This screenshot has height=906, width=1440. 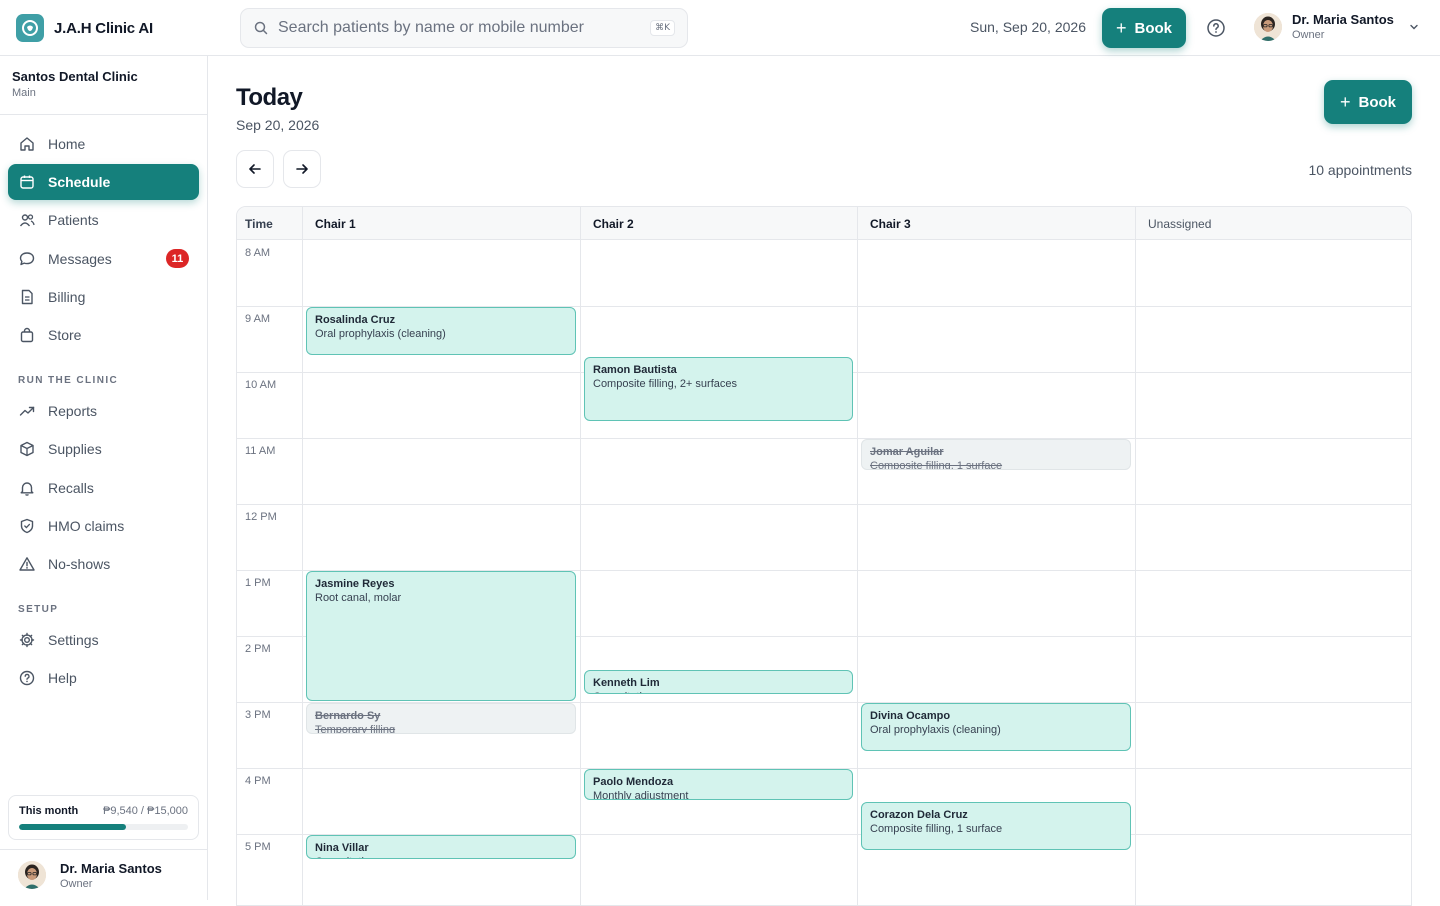 What do you see at coordinates (261, 517) in the screenshot?
I see `hour-label: 12 PM` at bounding box center [261, 517].